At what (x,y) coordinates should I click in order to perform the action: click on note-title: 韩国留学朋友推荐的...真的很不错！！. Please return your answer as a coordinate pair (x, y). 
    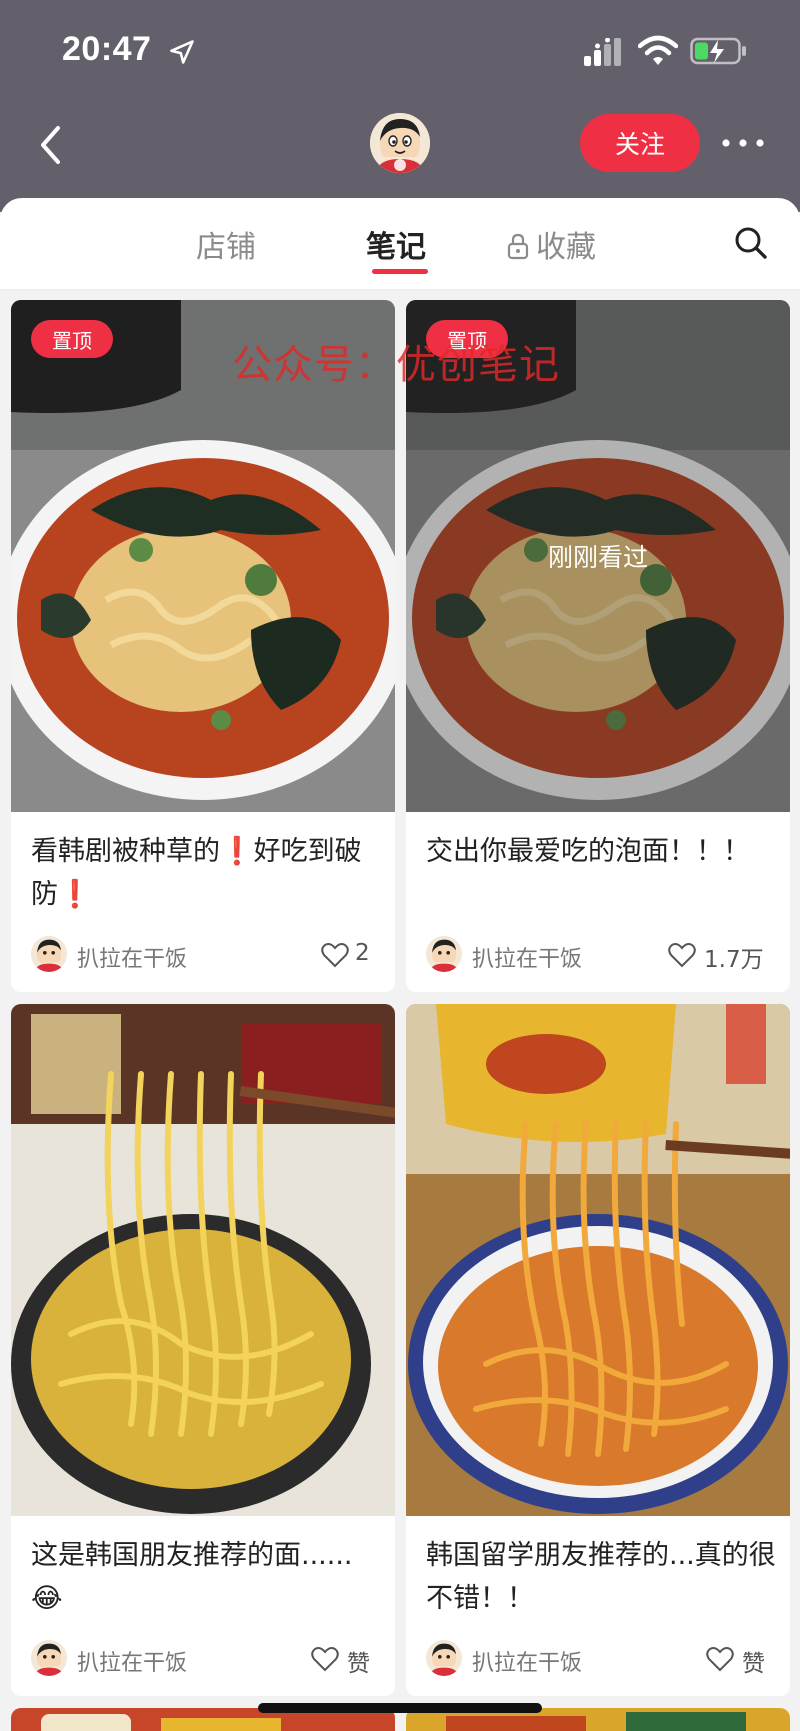
    Looking at the image, I should click on (601, 1577).